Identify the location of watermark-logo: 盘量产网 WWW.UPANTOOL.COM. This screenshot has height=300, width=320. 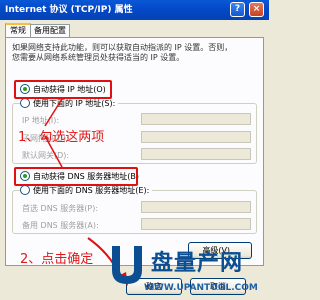
(186, 270).